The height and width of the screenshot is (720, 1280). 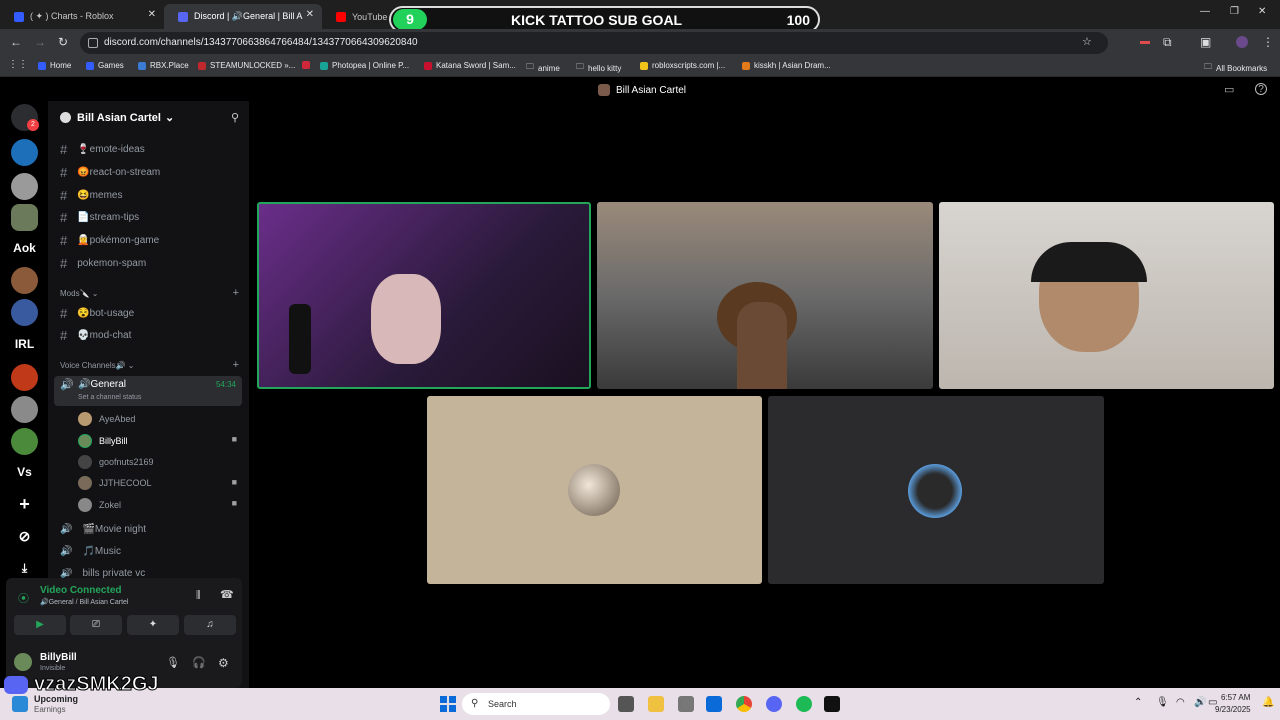 What do you see at coordinates (714, 704) in the screenshot?
I see `store-icon` at bounding box center [714, 704].